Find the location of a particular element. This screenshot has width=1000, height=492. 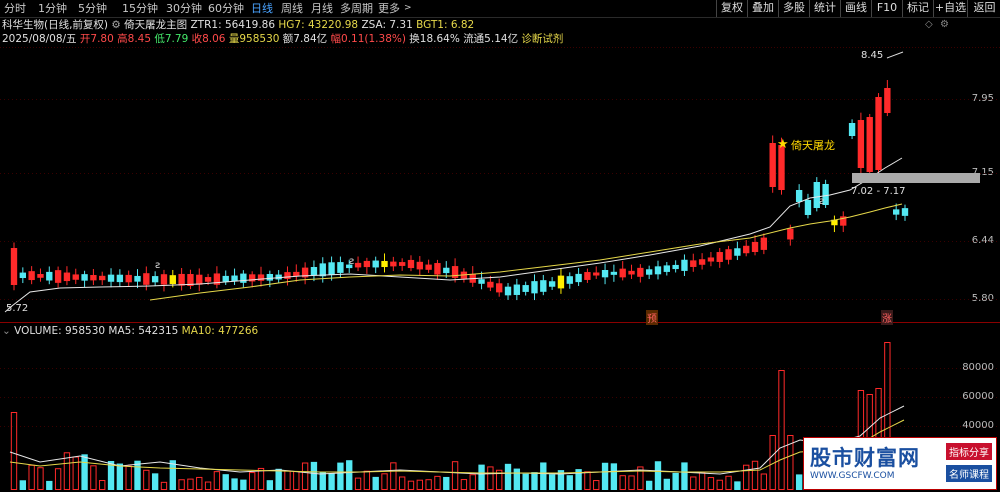

signal-icon: ƨ is located at coordinates (157, 265).